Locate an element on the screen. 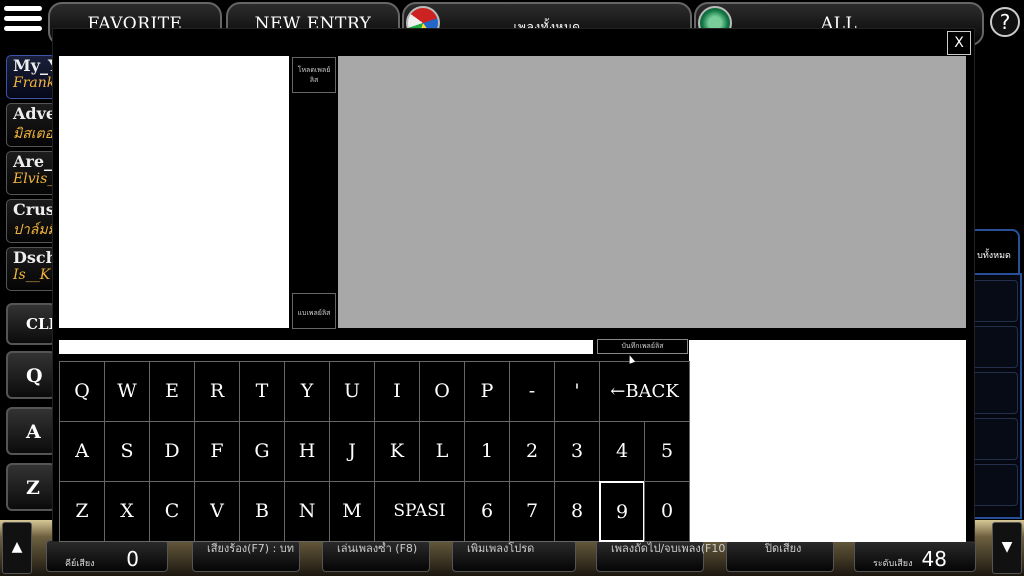 This screenshot has width=1024, height=576. volume-label: ระดับเสียง is located at coordinates (893, 564).